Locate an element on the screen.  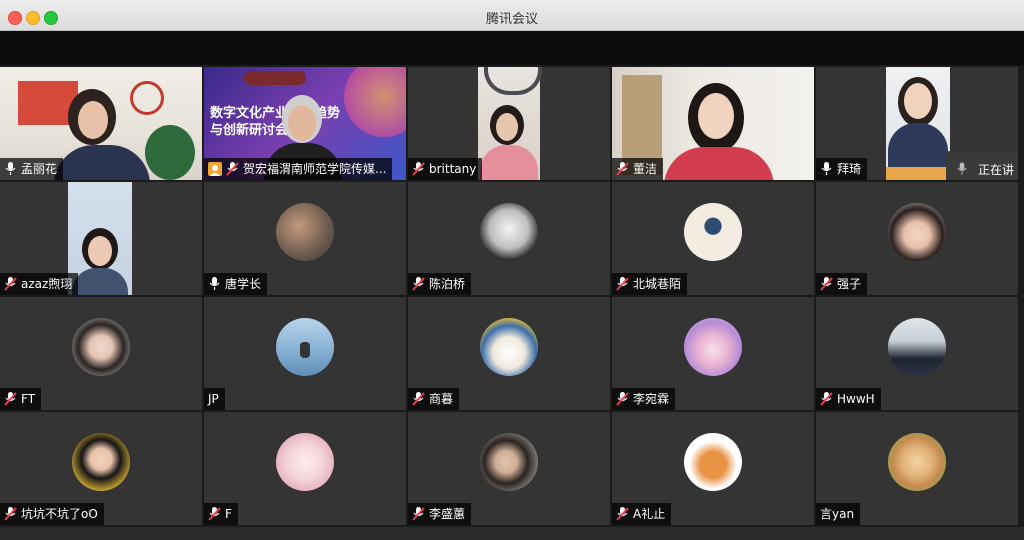
participant-name: 董洁 is located at coordinates (645, 169).